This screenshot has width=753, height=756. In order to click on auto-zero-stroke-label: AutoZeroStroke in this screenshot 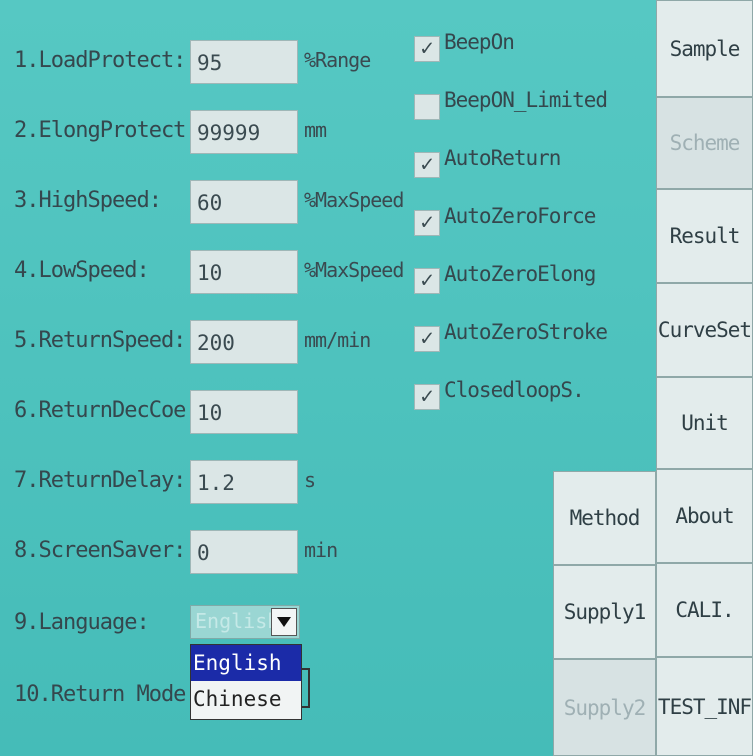, I will do `click(526, 332)`.